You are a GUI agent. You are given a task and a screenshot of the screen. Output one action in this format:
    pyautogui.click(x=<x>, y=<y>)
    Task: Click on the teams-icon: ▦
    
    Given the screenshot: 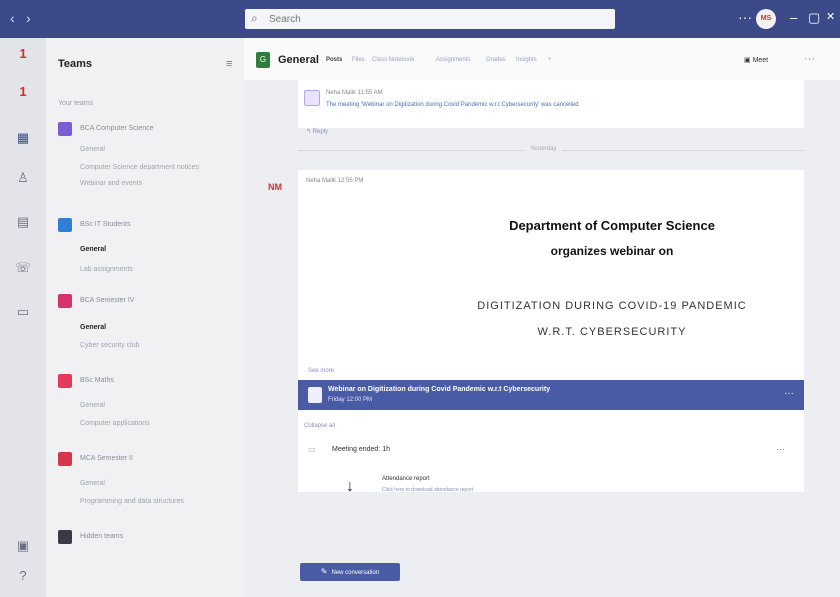 What is the action you would take?
    pyautogui.click(x=23, y=138)
    